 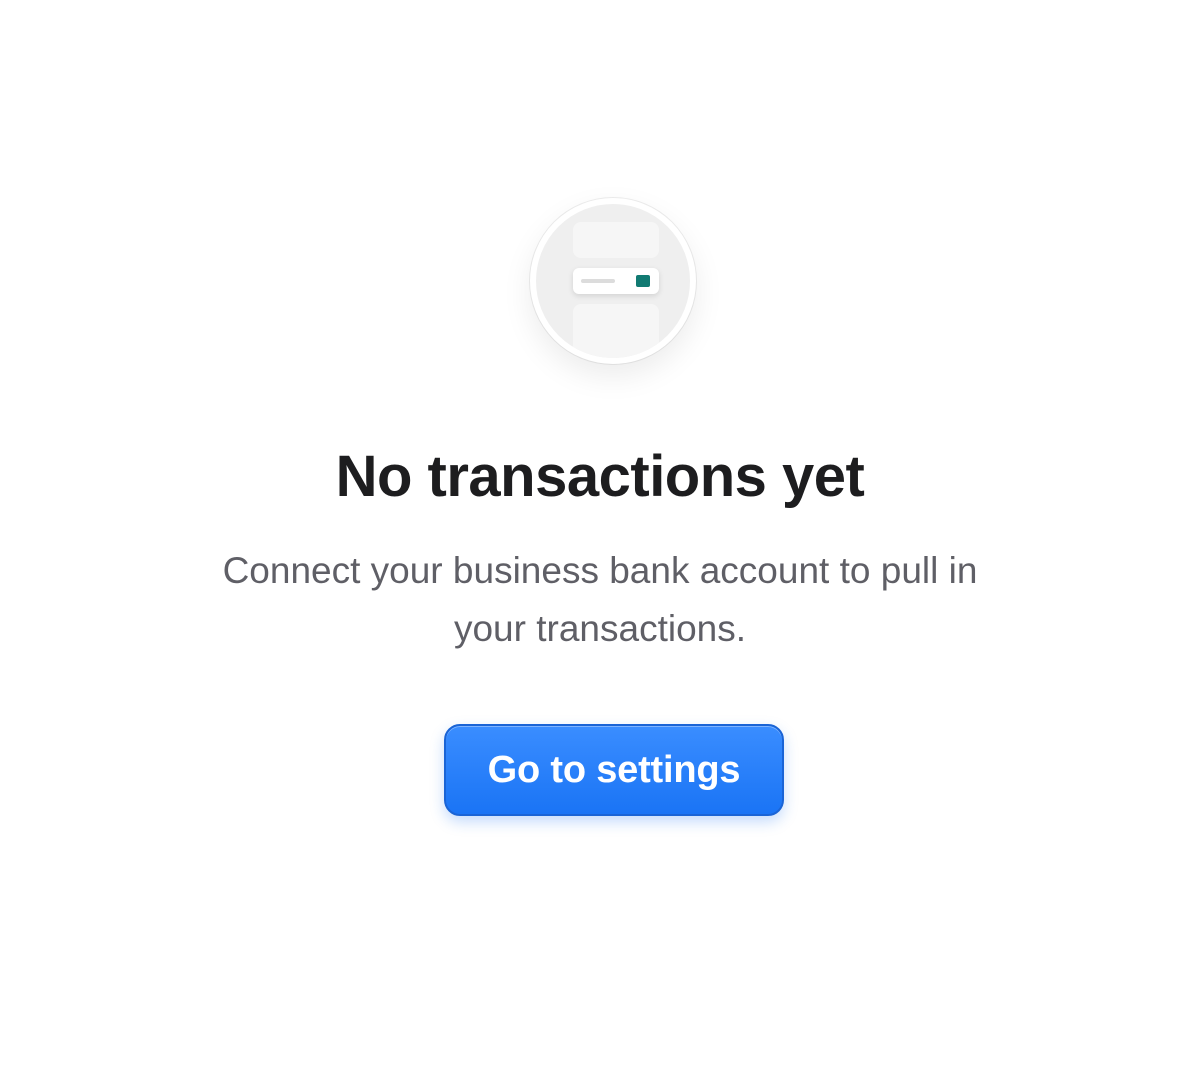 I want to click on transaction-card, so click(x=616, y=281).